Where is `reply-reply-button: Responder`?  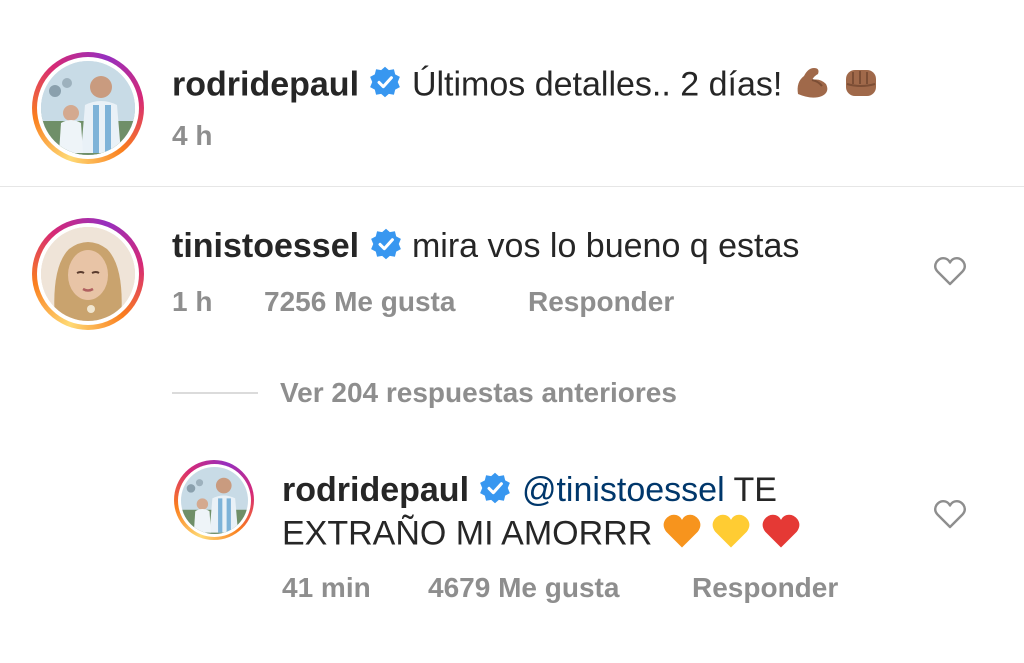 reply-reply-button: Responder is located at coordinates (765, 588).